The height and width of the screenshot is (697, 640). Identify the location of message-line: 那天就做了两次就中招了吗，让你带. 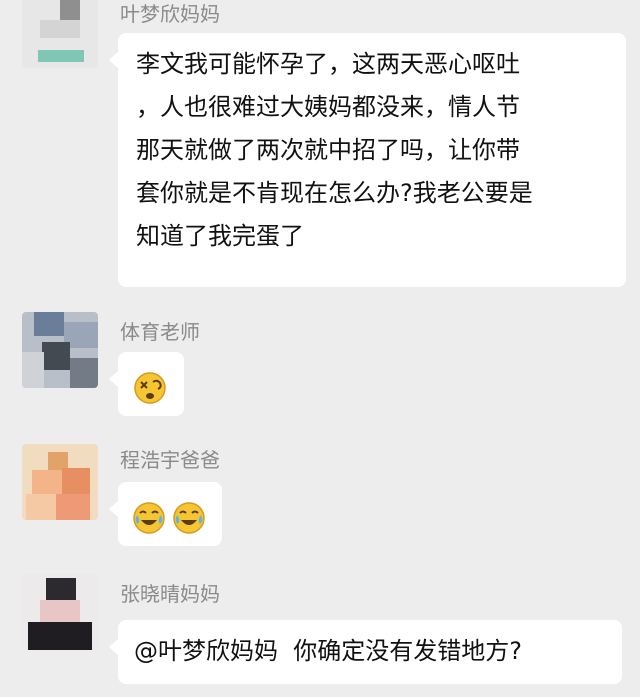
(328, 150).